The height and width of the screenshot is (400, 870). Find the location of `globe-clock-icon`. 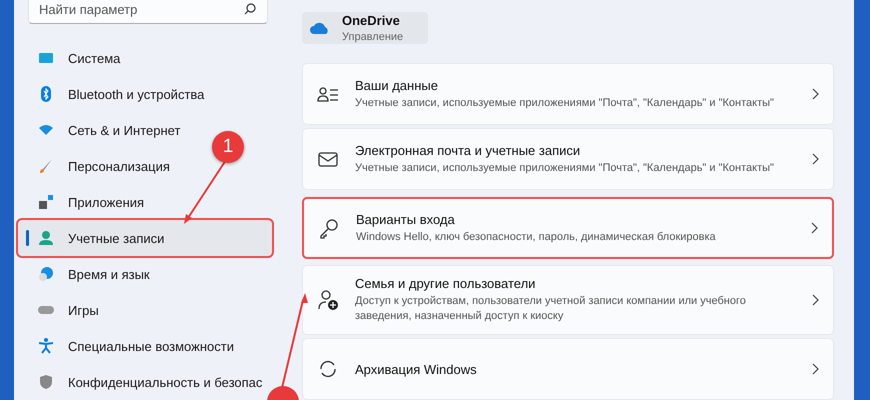

globe-clock-icon is located at coordinates (46, 274).